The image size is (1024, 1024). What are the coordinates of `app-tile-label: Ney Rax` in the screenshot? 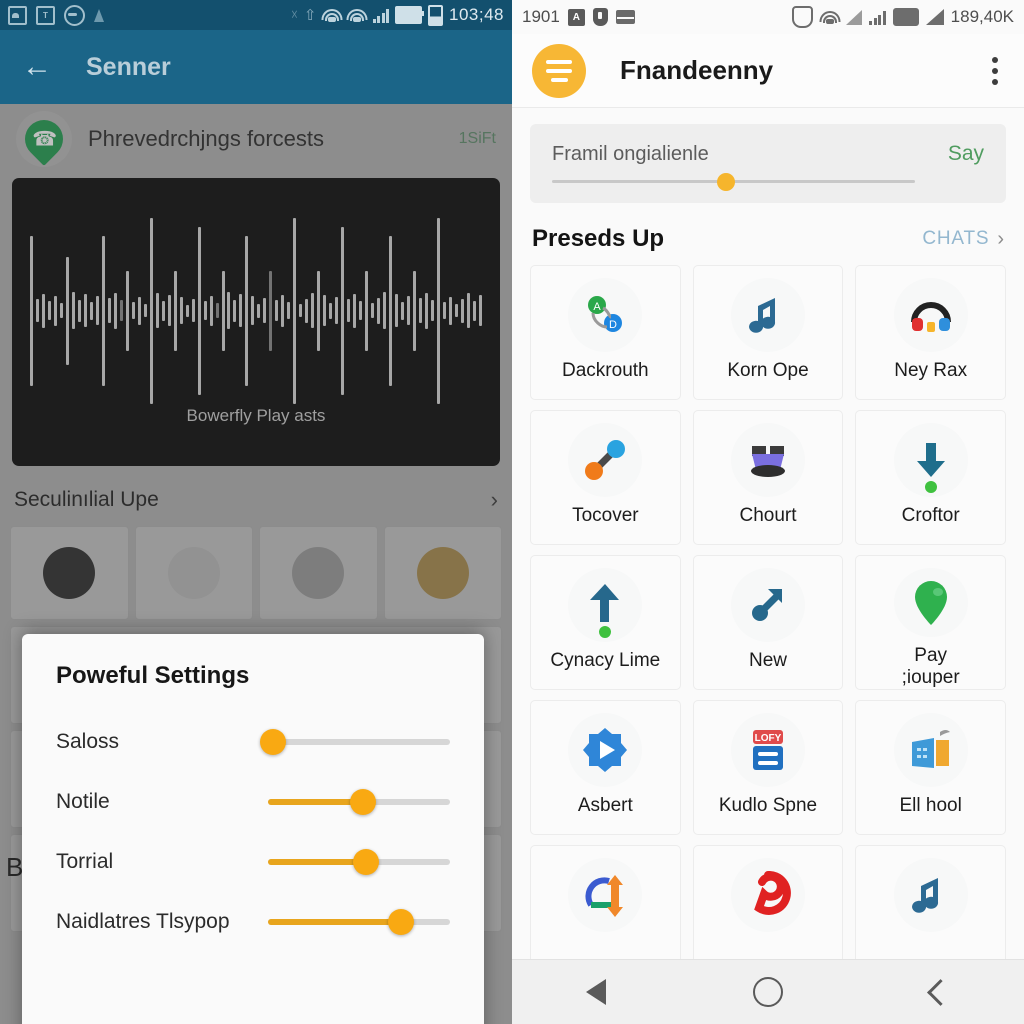 It's located at (931, 370).